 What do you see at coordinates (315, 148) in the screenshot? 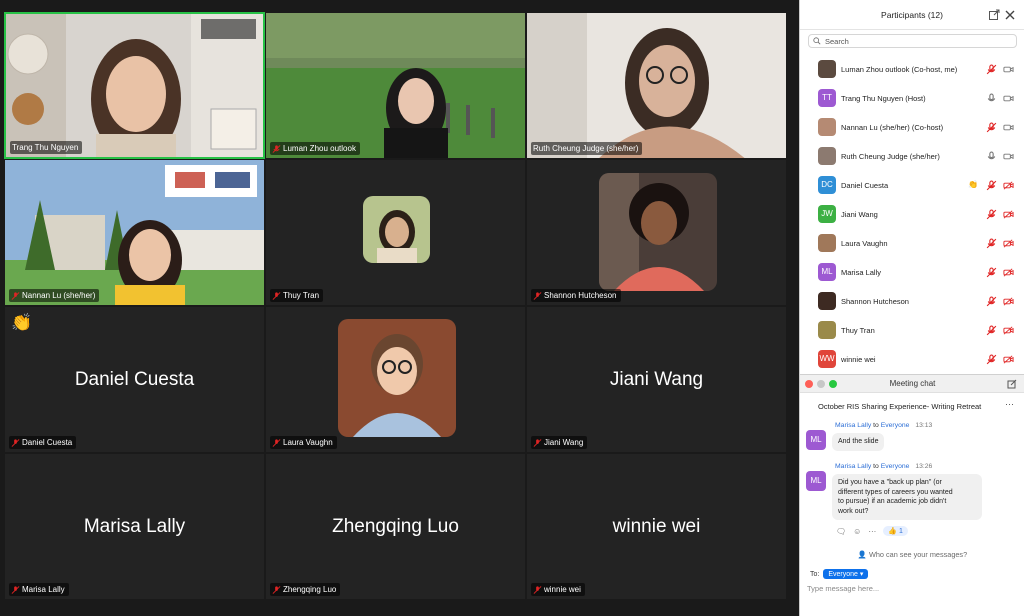
I see `name-label: Luman Zhou outlook` at bounding box center [315, 148].